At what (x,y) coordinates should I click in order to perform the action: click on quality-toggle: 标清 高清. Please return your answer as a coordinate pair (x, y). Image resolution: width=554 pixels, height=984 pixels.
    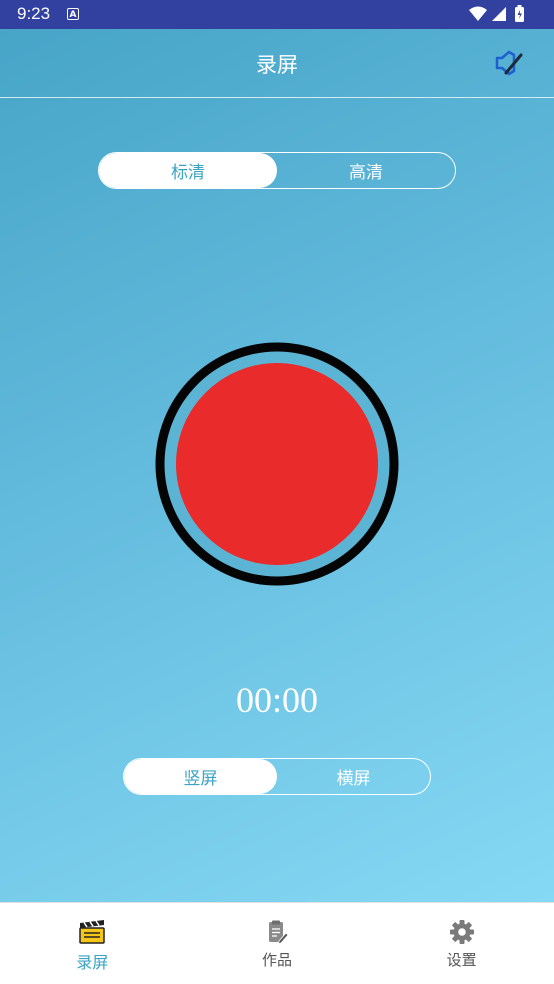
    Looking at the image, I should click on (277, 170).